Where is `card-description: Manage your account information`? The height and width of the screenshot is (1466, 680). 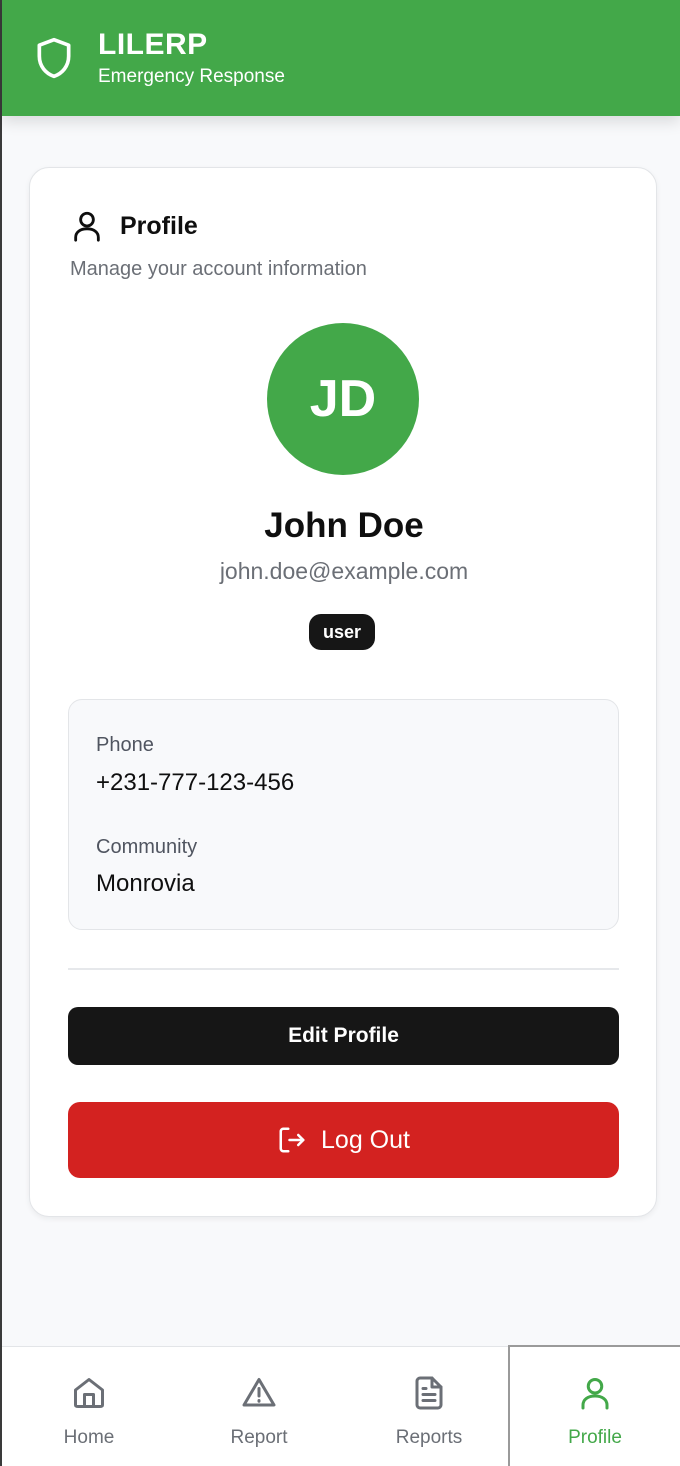 card-description: Manage your account information is located at coordinates (218, 269).